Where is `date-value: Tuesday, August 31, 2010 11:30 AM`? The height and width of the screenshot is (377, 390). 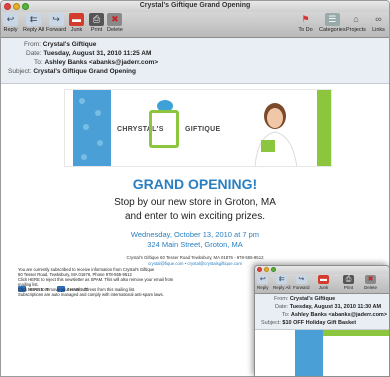
date-value: Tuesday, August 31, 2010 11:30 AM is located at coordinates (335, 307).